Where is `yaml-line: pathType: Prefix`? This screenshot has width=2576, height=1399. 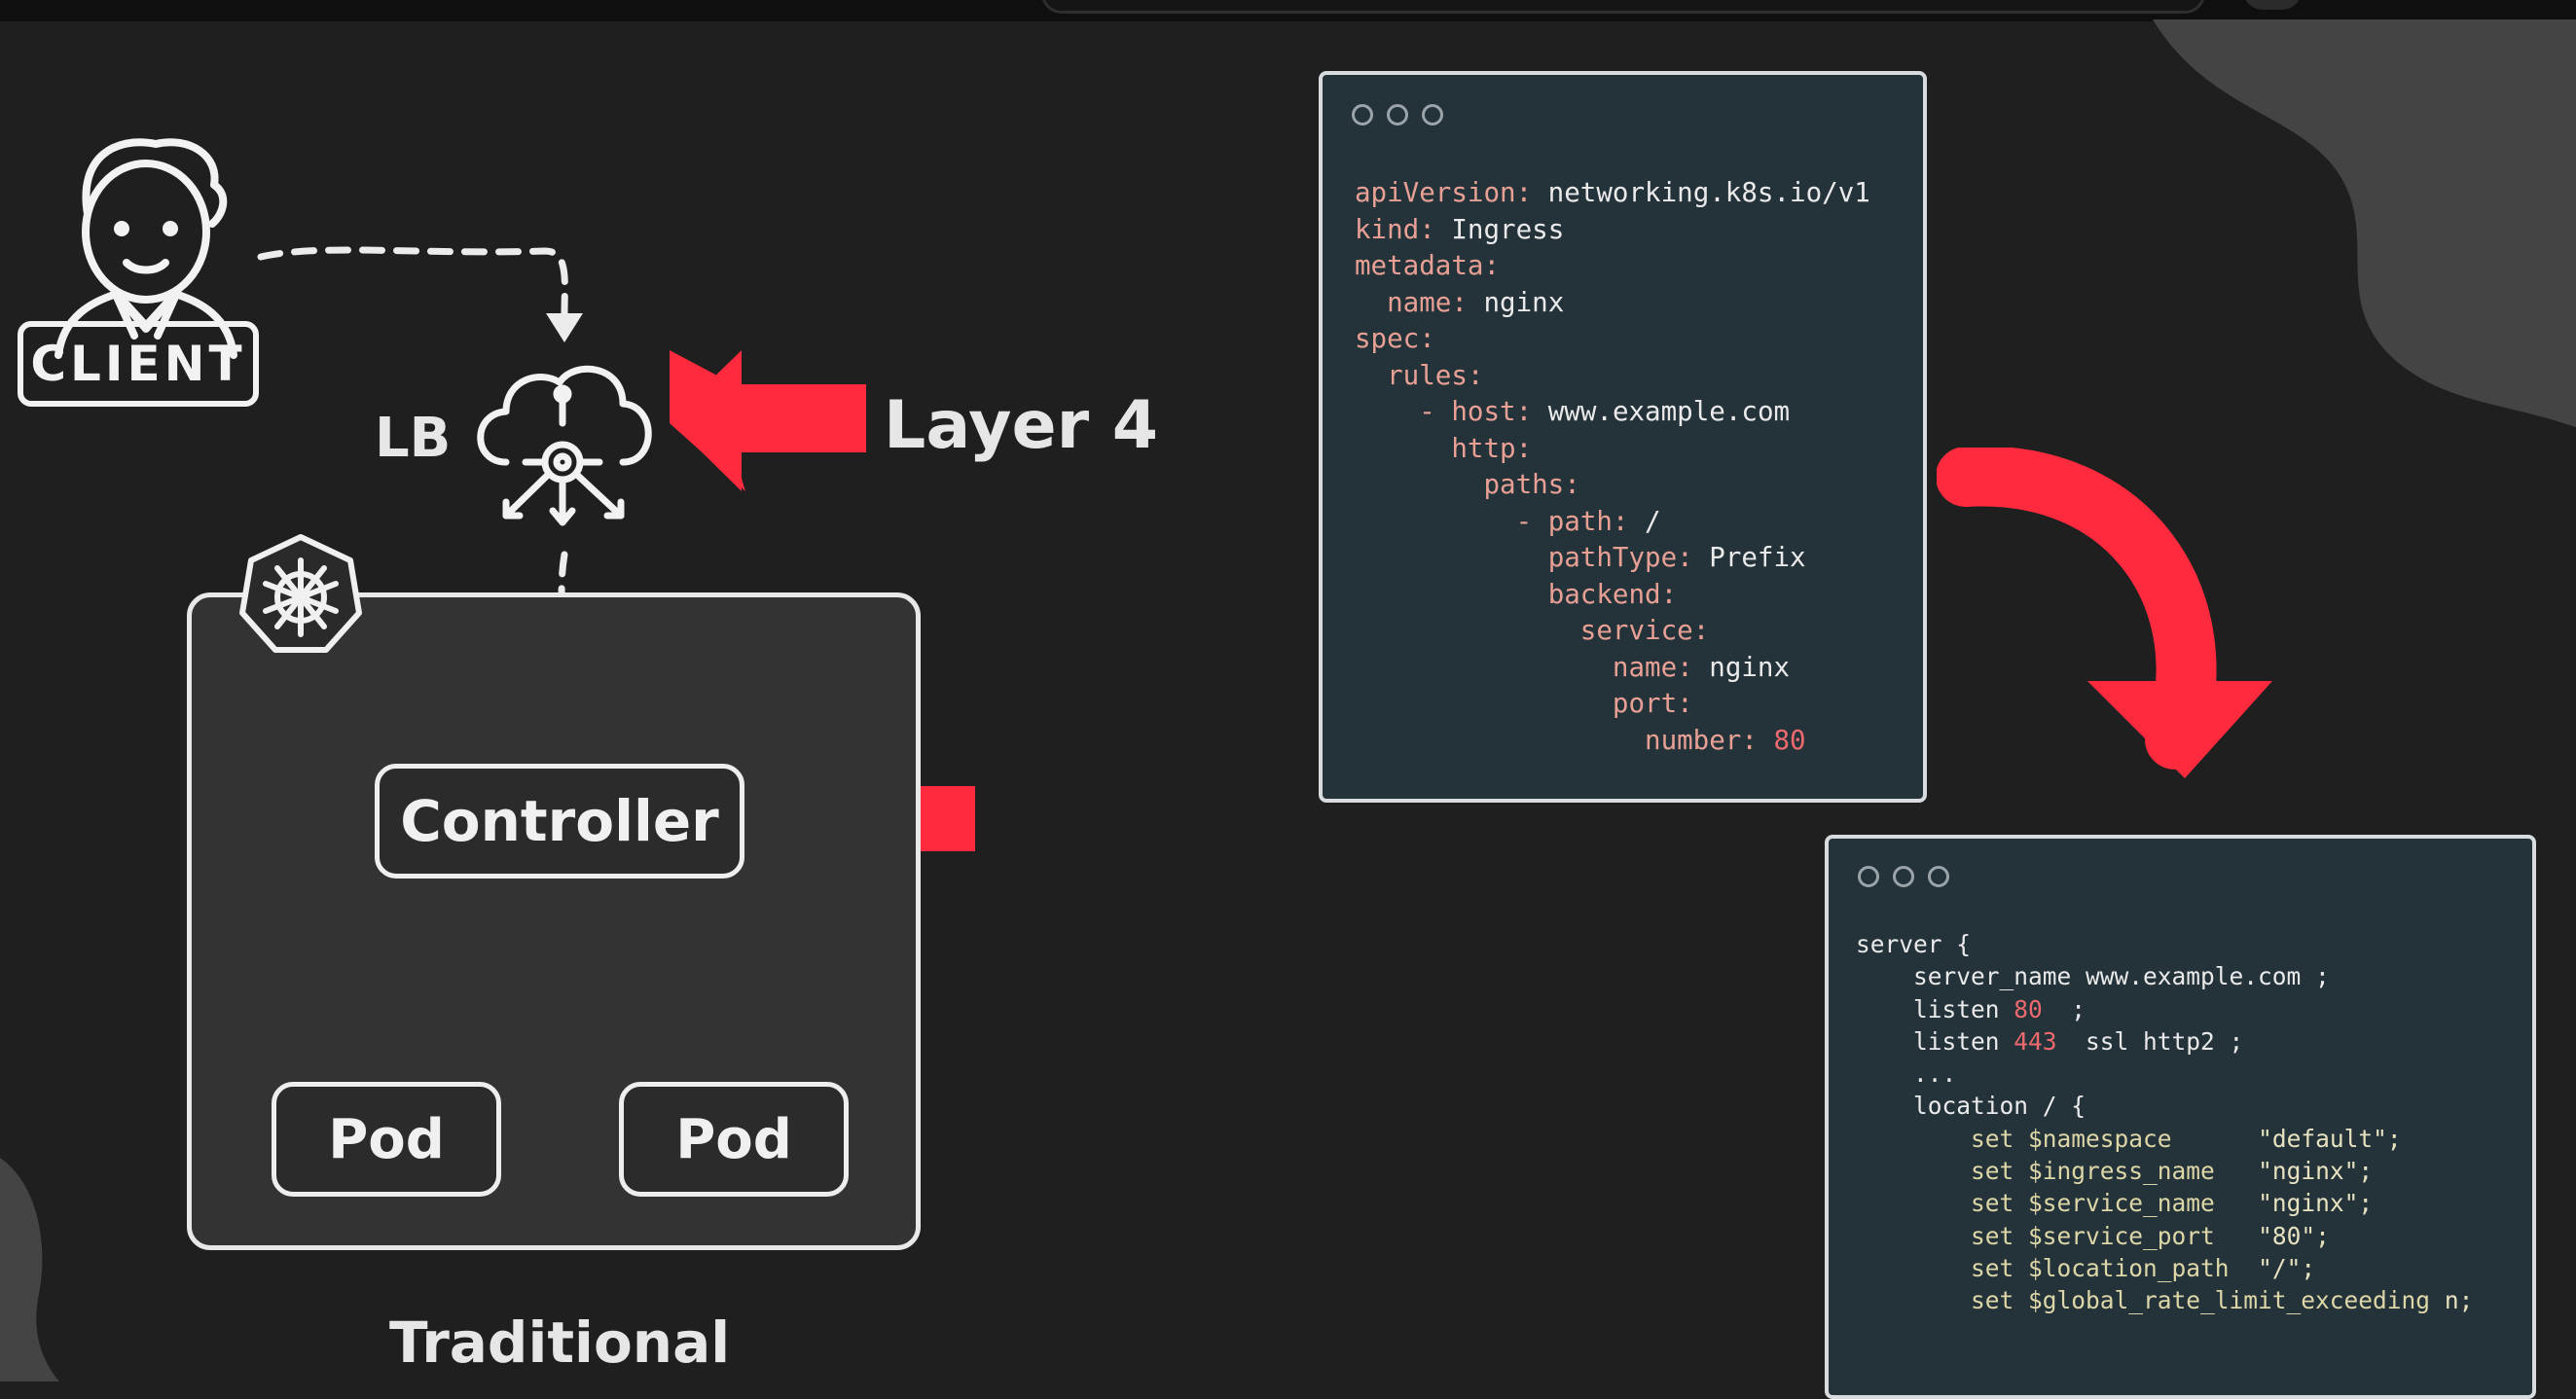
yaml-line: pathType: Prefix is located at coordinates (1676, 557).